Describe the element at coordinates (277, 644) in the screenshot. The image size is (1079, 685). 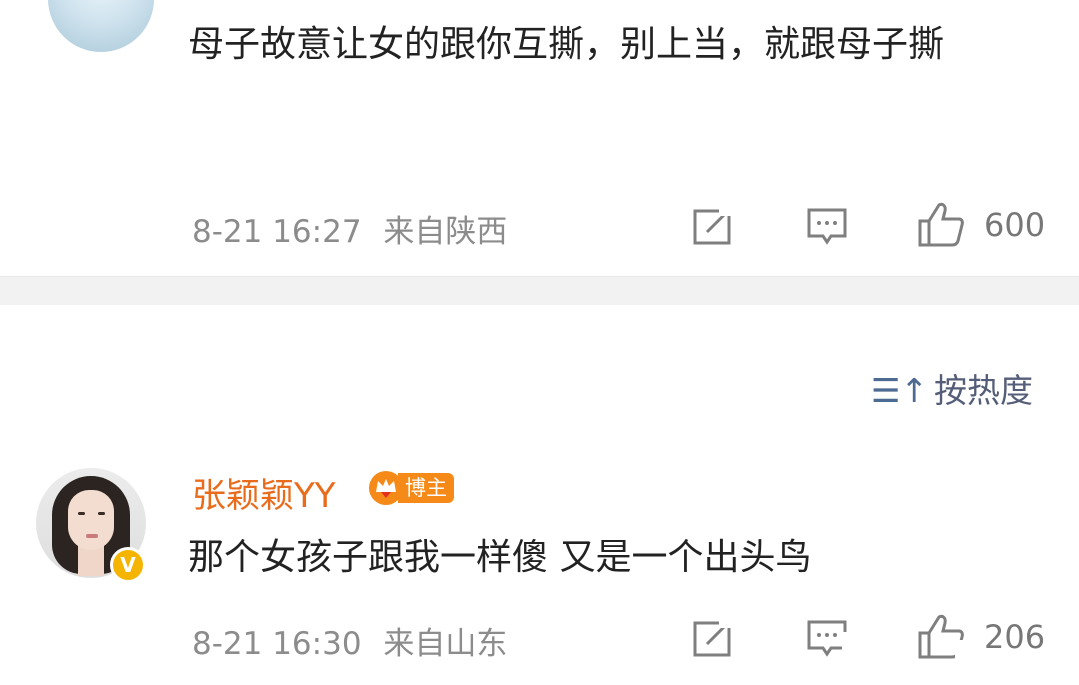
I see `comment-time: 8-21 16:30` at that location.